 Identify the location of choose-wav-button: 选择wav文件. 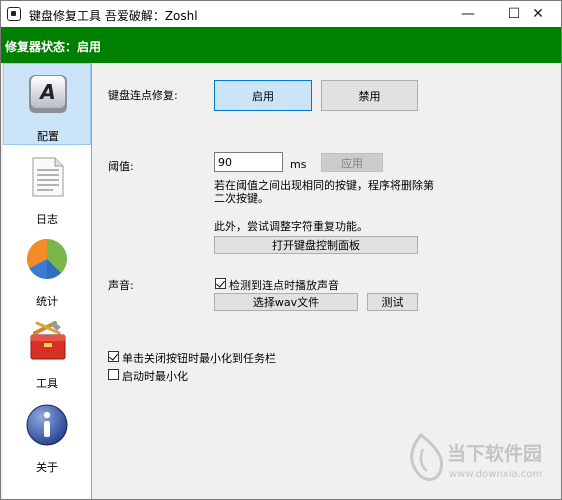
(286, 302).